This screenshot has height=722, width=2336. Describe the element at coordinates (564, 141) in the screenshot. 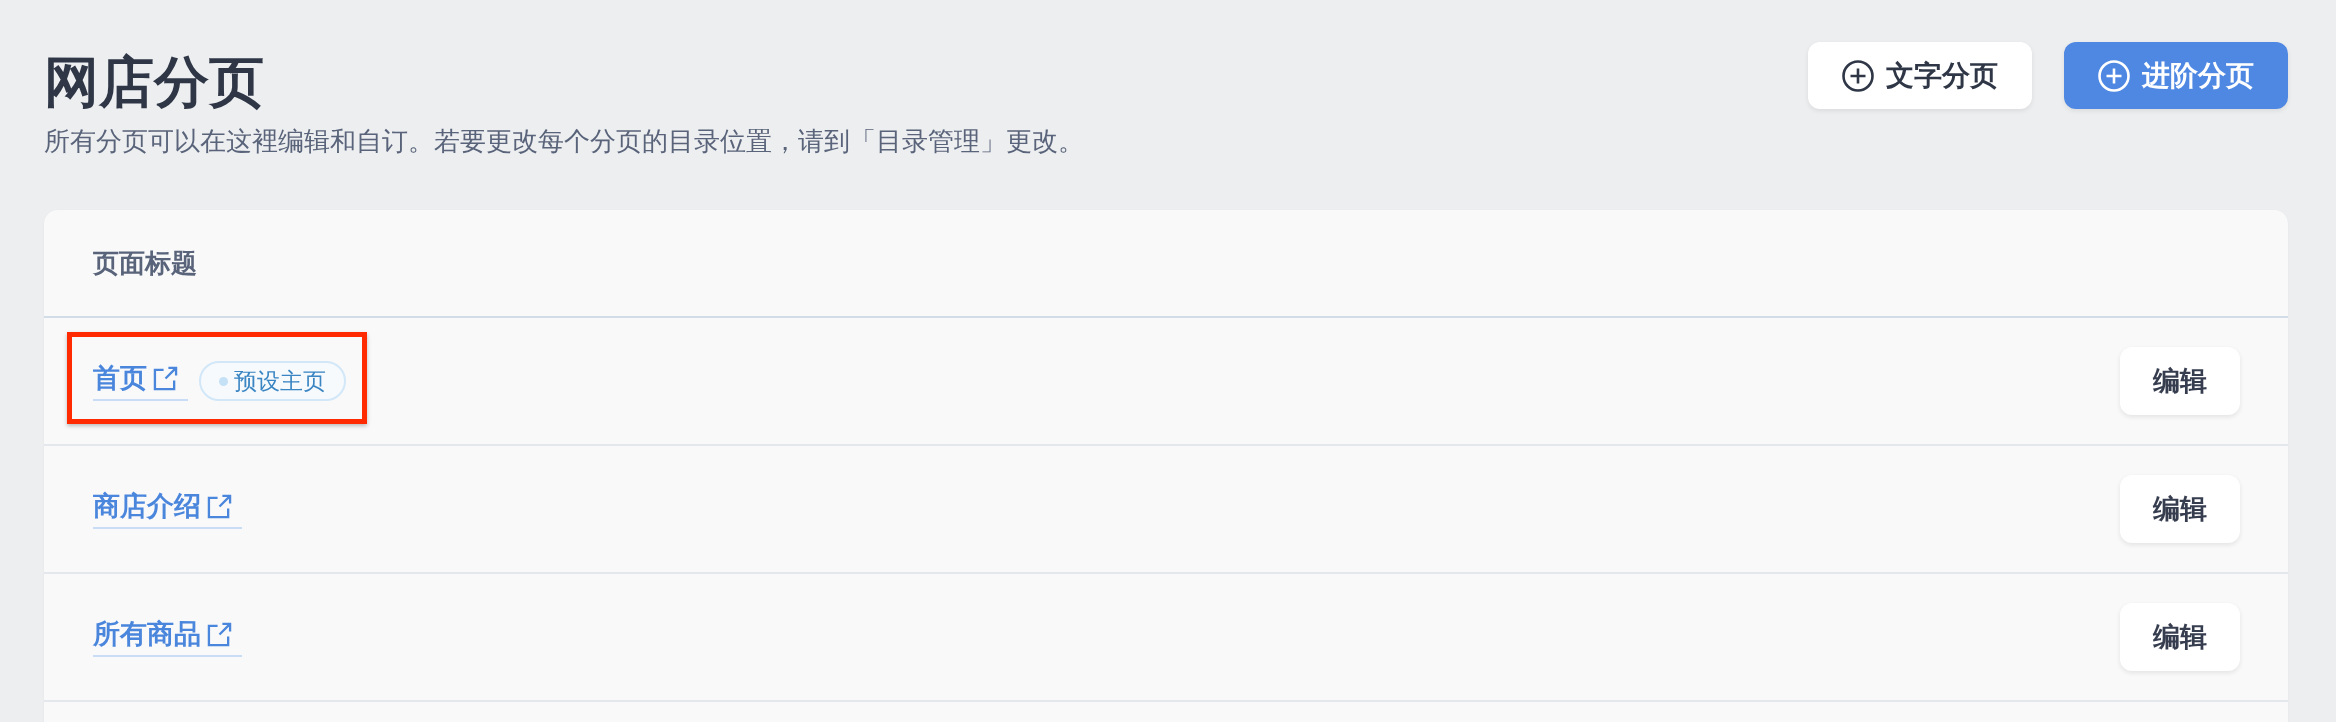

I see `page-description: 所有分页可以在这裡编辑和自订。若要更改每个分页的目录位置，请到「目录管理」更改。` at that location.